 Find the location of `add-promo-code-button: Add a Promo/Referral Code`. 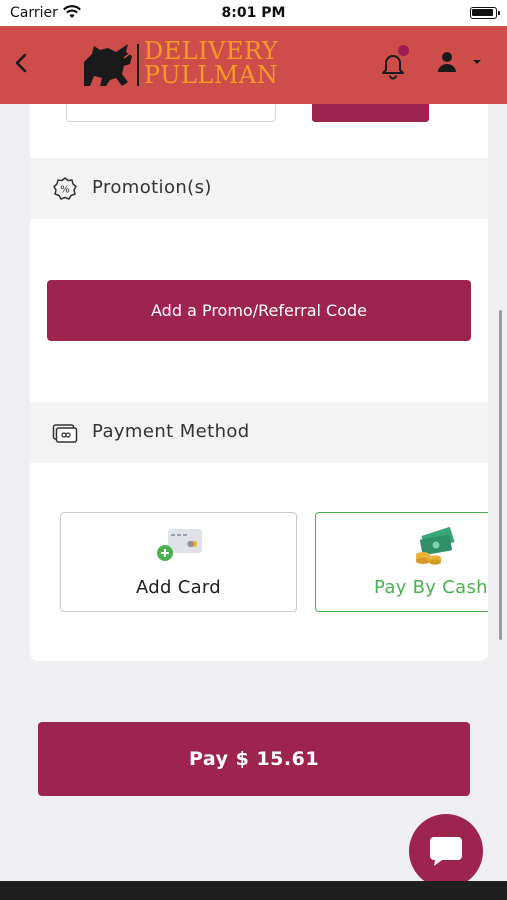

add-promo-code-button: Add a Promo/Referral Code is located at coordinates (259, 310).